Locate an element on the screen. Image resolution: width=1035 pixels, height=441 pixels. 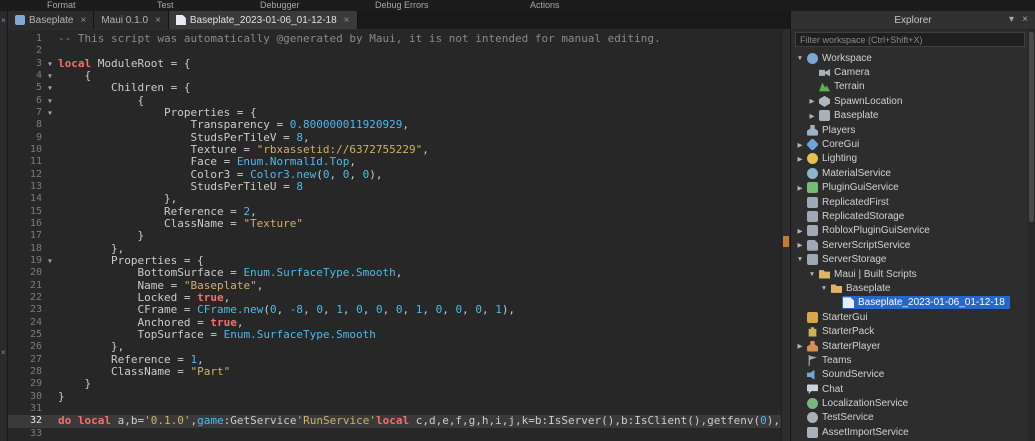
tree-item-content: TestService is located at coordinates (842, 417).